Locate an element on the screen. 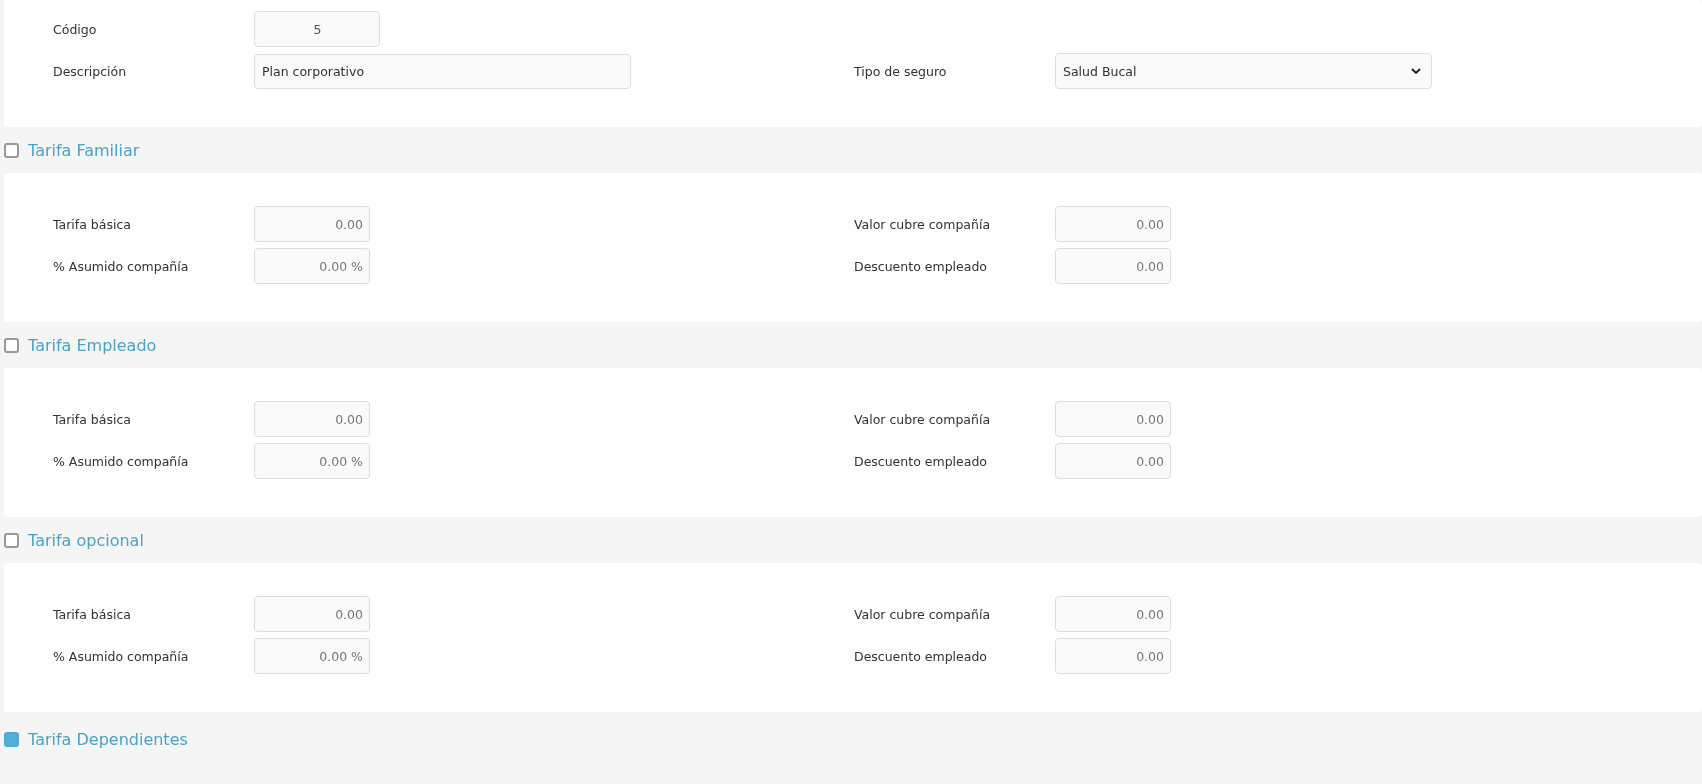 Image resolution: width=1702 pixels, height=784 pixels. field-label: Tipo de seguro is located at coordinates (901, 71).